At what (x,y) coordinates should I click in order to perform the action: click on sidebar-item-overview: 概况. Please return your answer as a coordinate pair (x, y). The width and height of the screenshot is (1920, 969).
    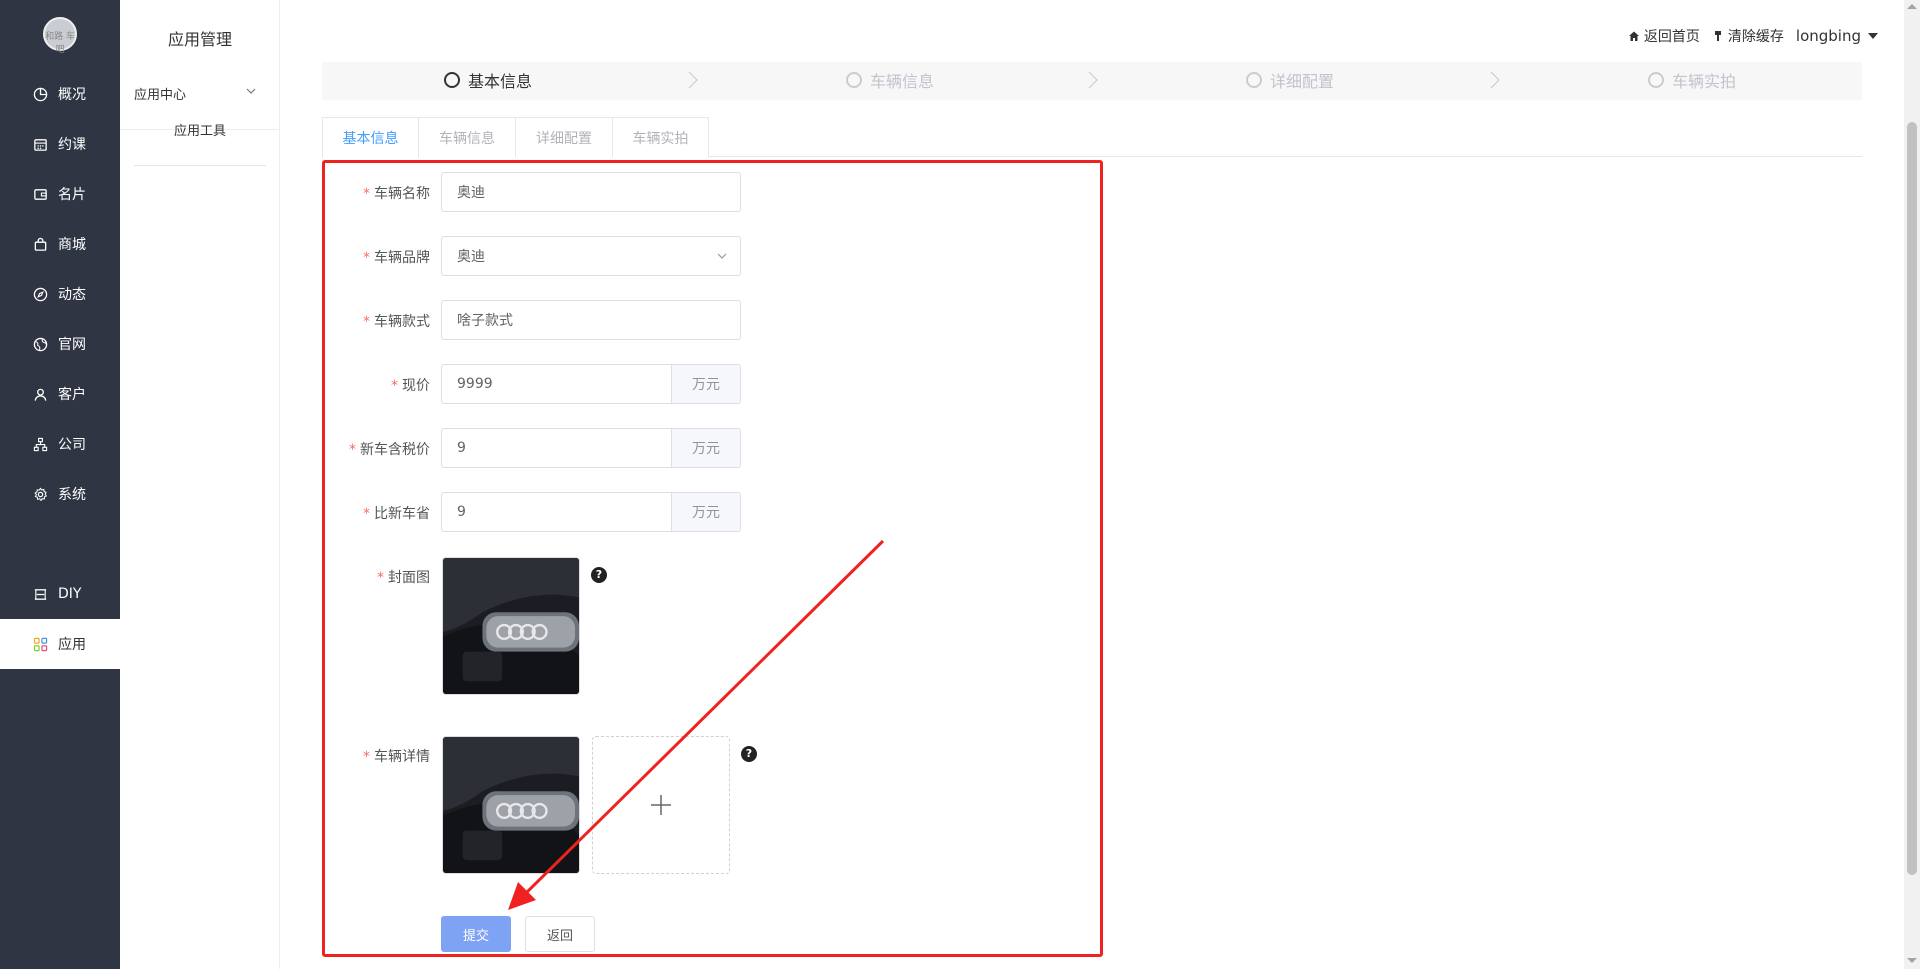
    Looking at the image, I should click on (60, 94).